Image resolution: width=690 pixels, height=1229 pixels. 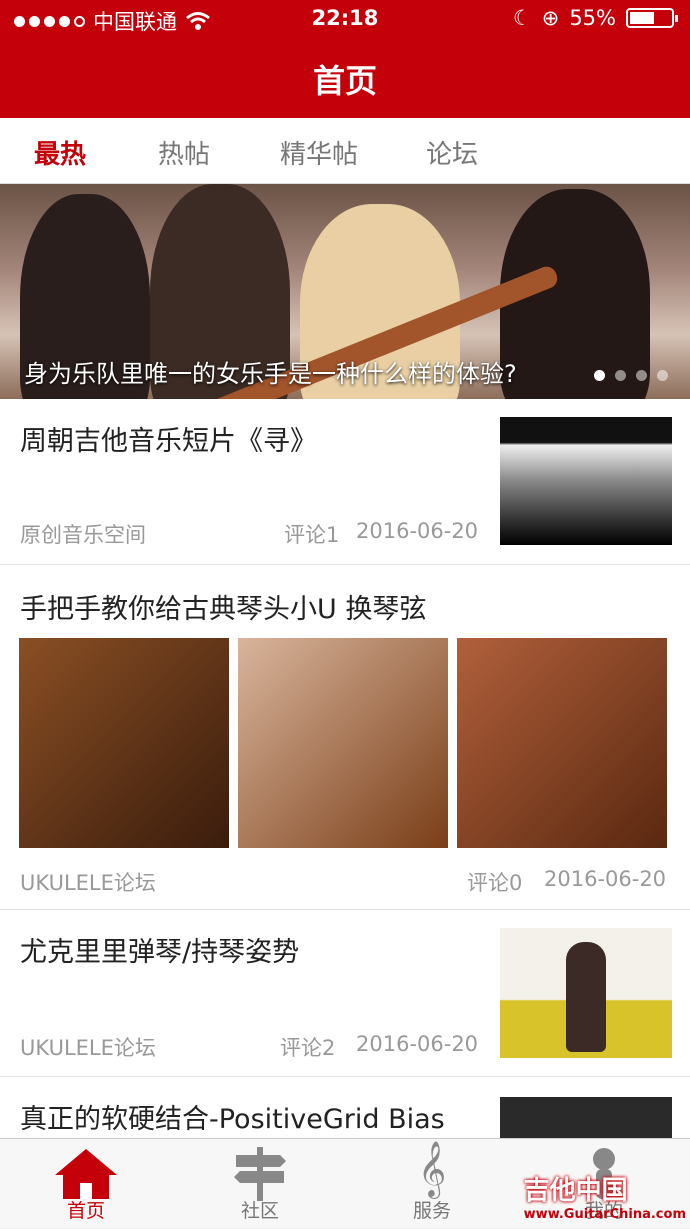 What do you see at coordinates (308, 1048) in the screenshot?
I see `post-comments: 评论2` at bounding box center [308, 1048].